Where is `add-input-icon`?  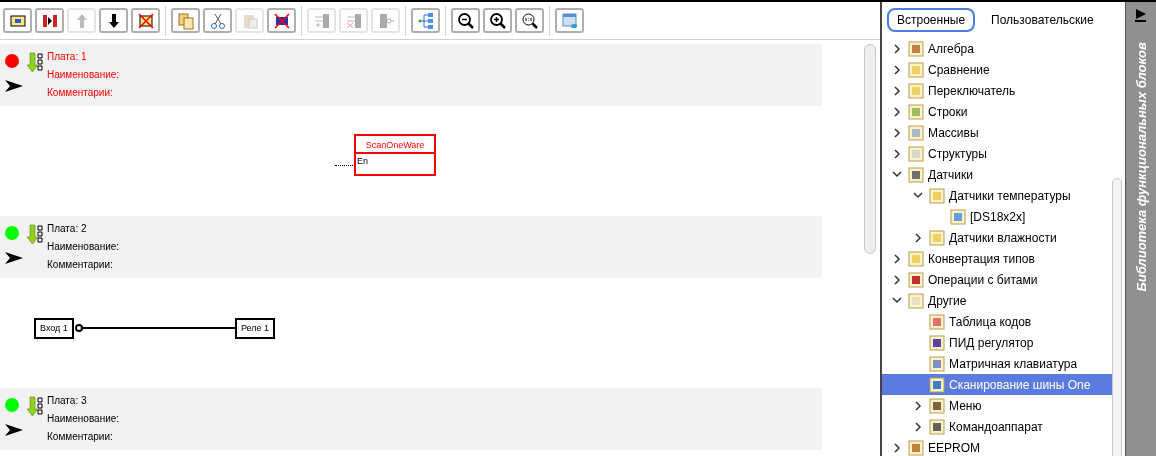
add-input-icon is located at coordinates (321, 20).